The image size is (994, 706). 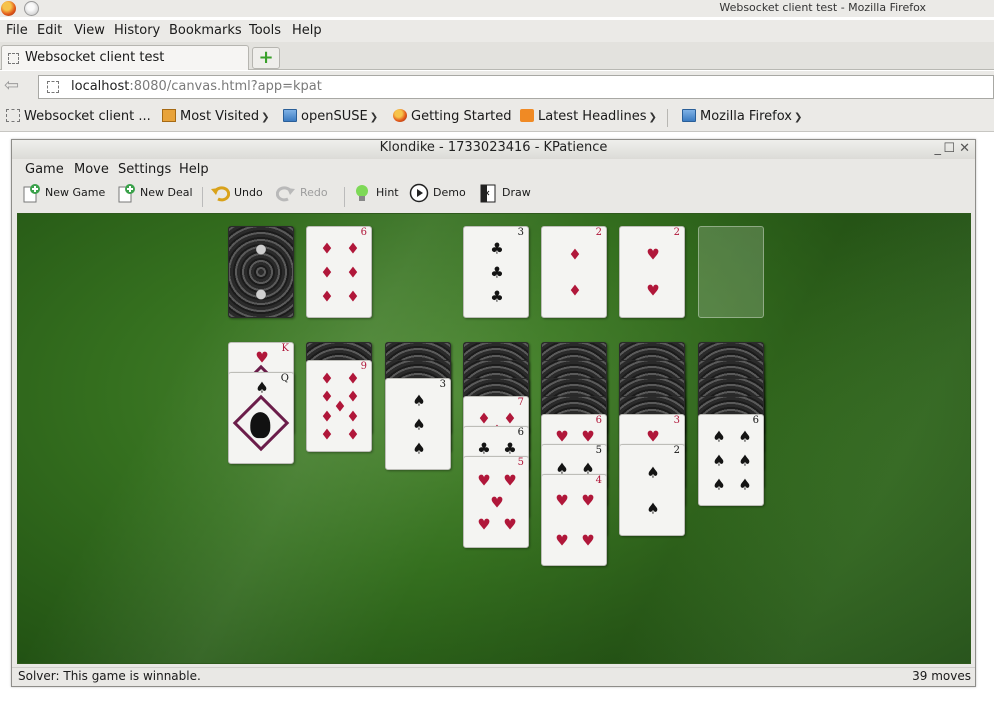 I want to click on navigation-bar: ⇦ localhost:8080/canvas.html?app=kpat, so click(x=497, y=87).